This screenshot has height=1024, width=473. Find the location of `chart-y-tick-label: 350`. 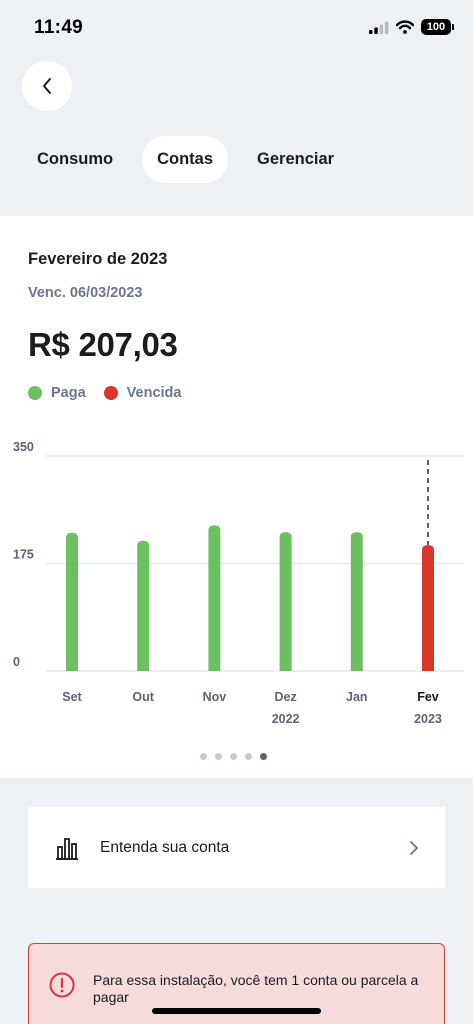

chart-y-tick-label: 350 is located at coordinates (23, 447).